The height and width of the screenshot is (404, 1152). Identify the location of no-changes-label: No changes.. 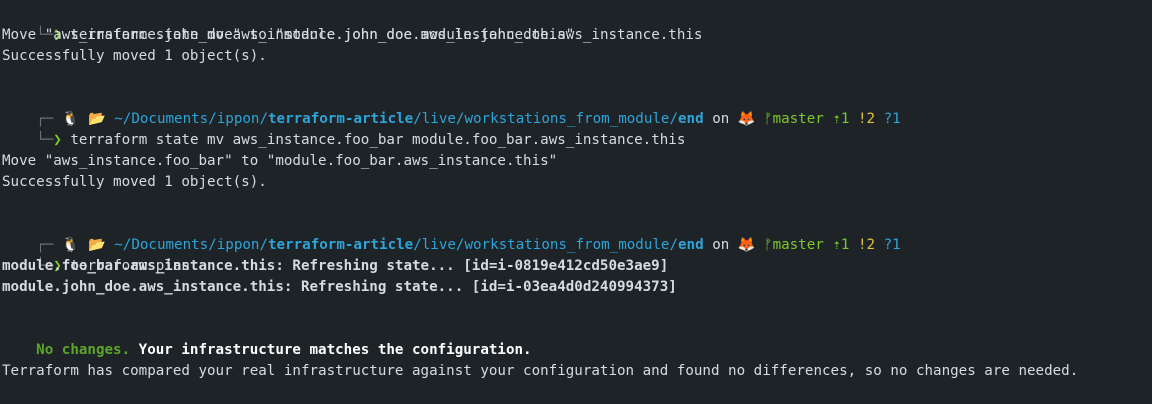
(83, 350).